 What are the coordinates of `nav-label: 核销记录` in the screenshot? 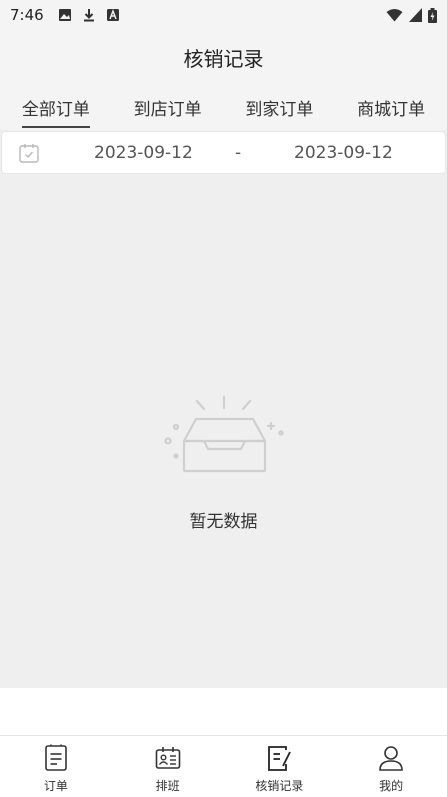 It's located at (279, 786).